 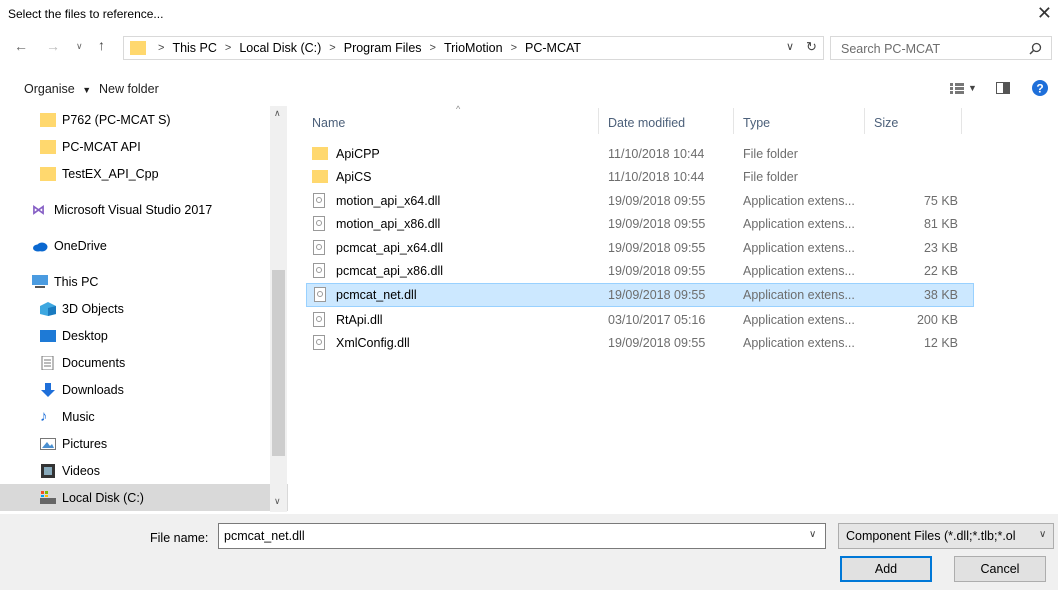 I want to click on file-list-header: ^ Name Date modified Type Size, so click(x=677, y=120).